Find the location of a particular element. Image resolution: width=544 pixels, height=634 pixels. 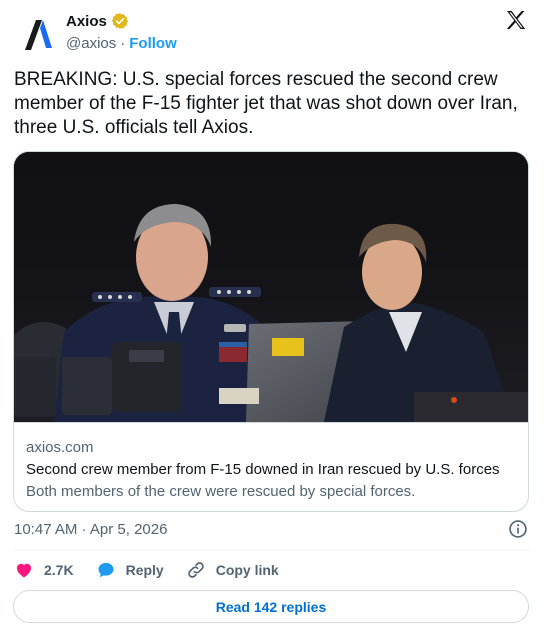

info-icon is located at coordinates (518, 529).